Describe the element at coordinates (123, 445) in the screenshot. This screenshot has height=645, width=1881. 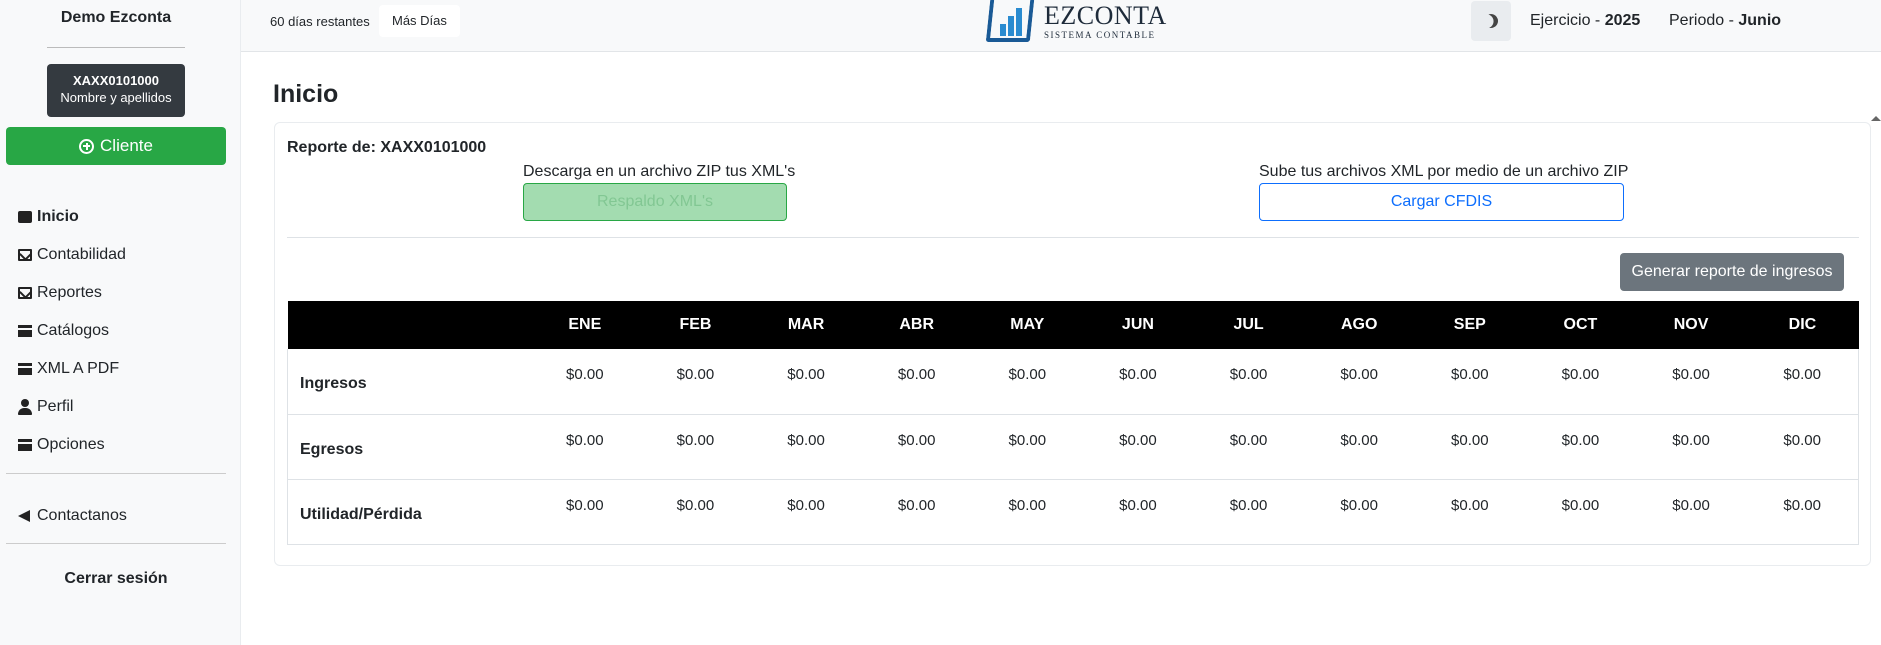
I see `sidebar-item-opciones: Opciones` at that location.